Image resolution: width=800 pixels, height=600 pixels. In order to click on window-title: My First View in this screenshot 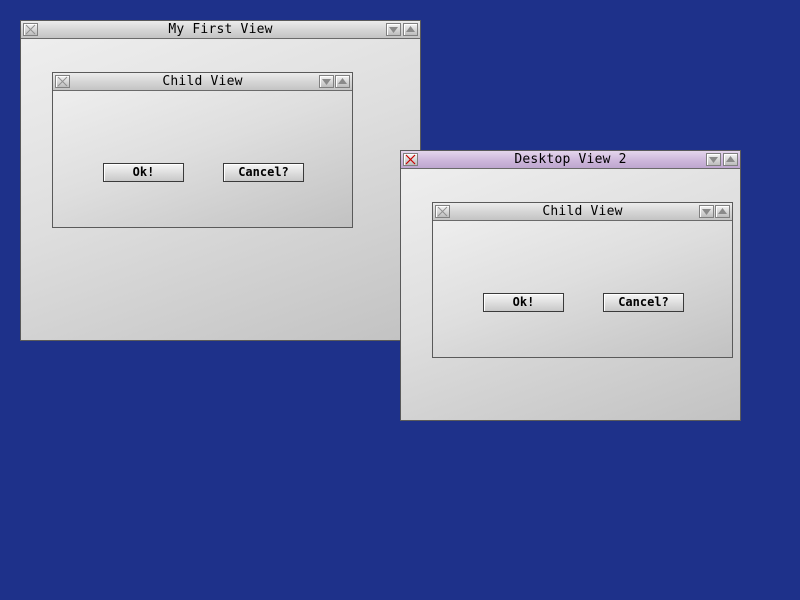, I will do `click(220, 29)`.